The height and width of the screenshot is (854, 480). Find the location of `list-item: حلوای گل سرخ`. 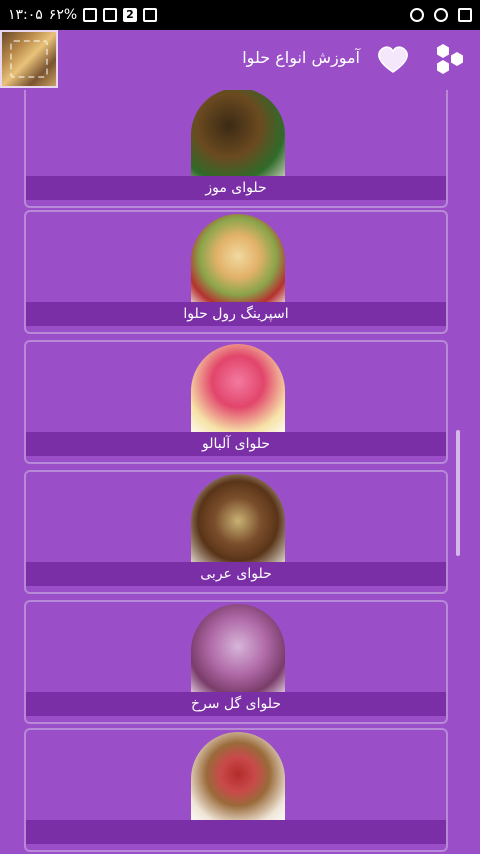

list-item: حلوای گل سرخ is located at coordinates (236, 662).